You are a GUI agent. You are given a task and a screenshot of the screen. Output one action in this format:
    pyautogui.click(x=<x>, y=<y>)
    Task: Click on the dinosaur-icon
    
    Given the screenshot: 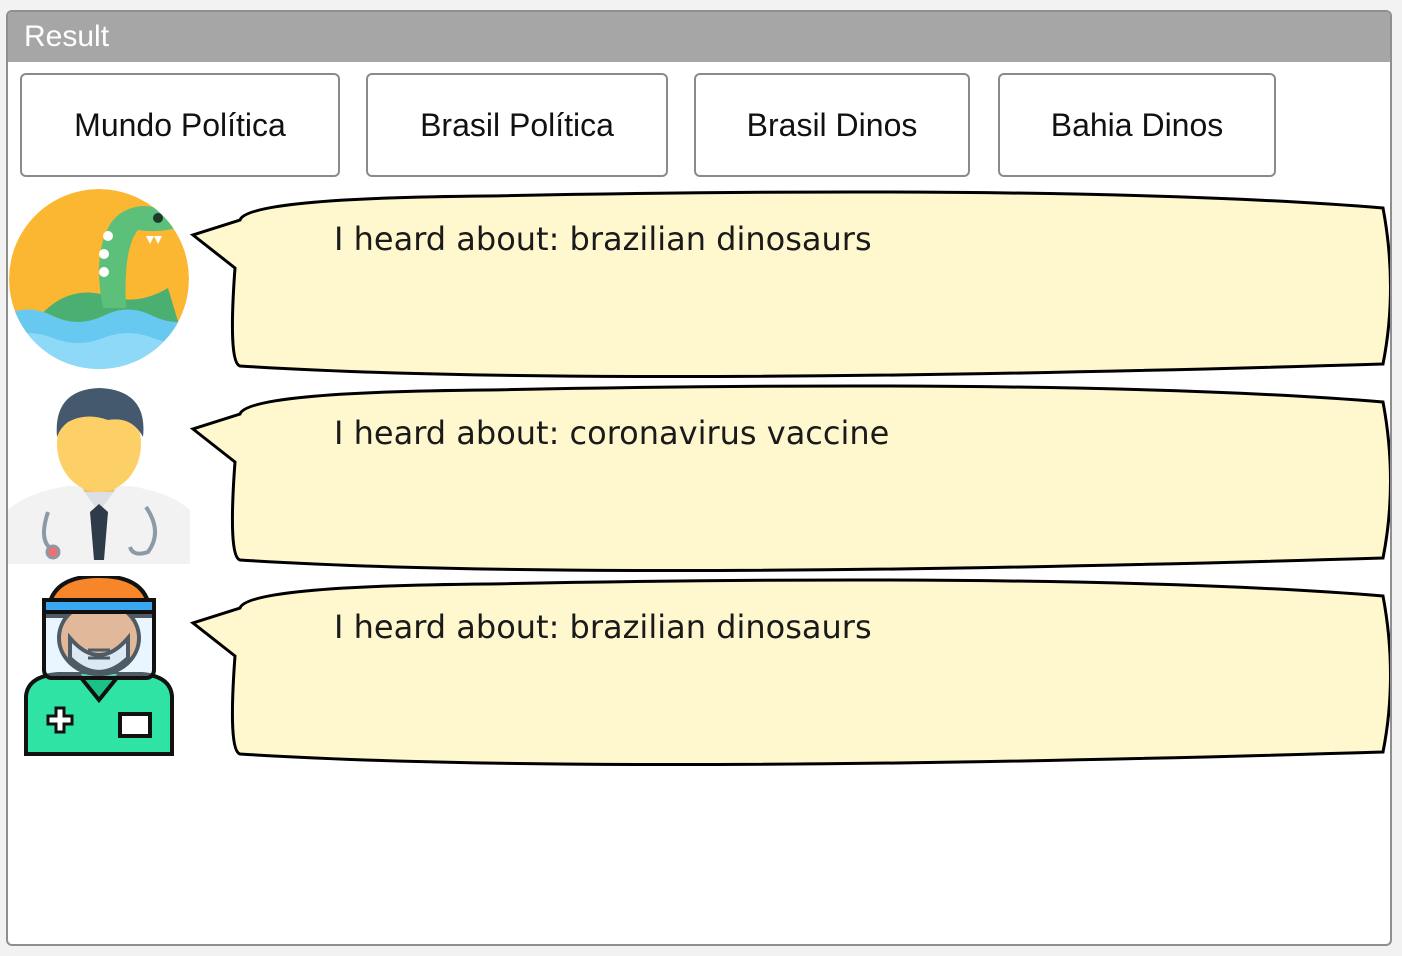 What is the action you would take?
    pyautogui.click(x=99, y=279)
    